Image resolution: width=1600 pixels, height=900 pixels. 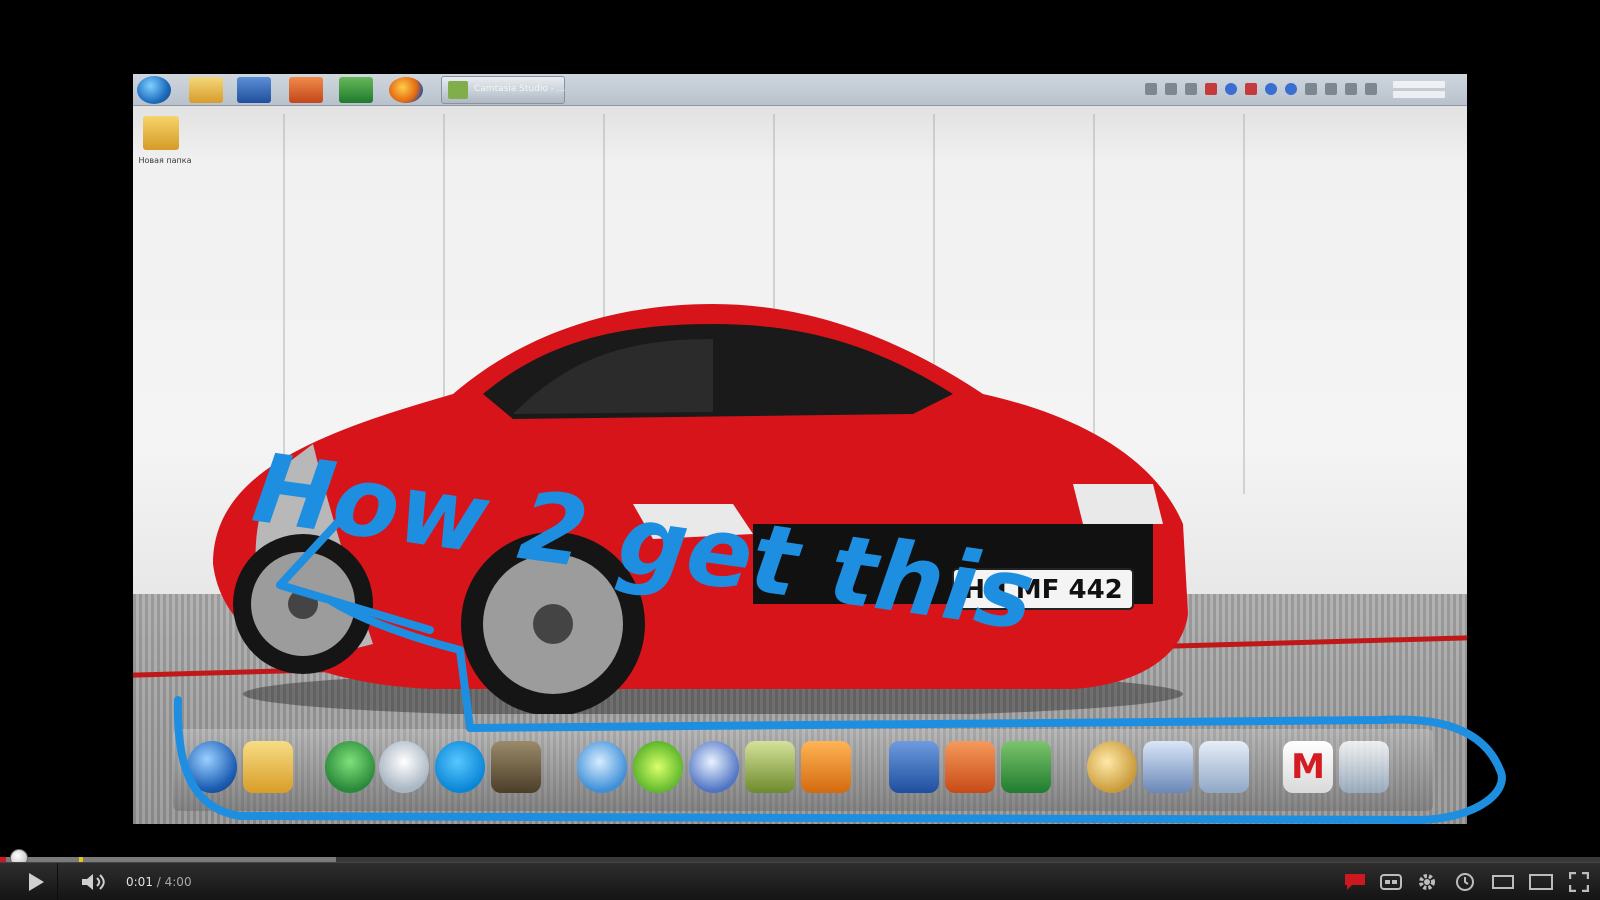 What do you see at coordinates (1244, 304) in the screenshot?
I see `wall-panel-line` at bounding box center [1244, 304].